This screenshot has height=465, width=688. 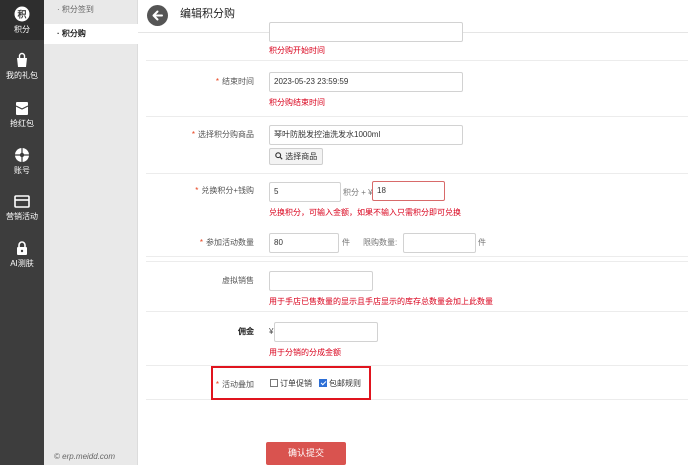 I want to click on points-icon: 积, so click(x=22, y=14).